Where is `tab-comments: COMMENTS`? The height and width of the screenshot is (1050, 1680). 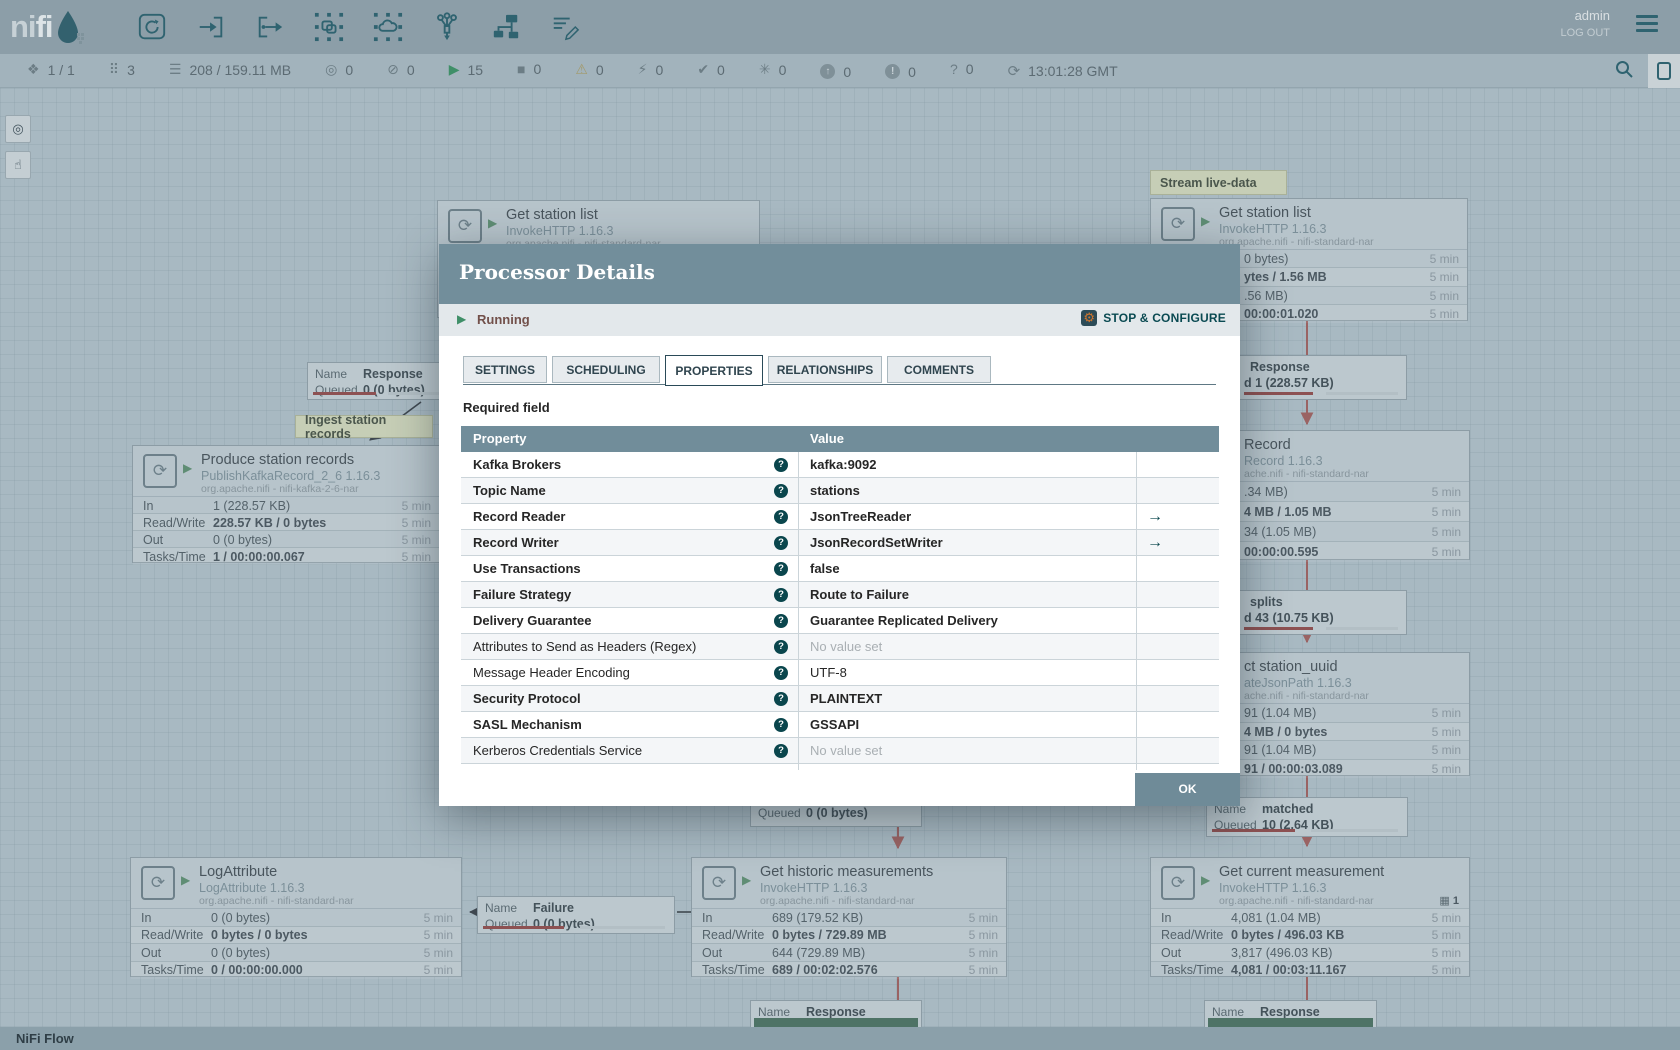 tab-comments: COMMENTS is located at coordinates (939, 369).